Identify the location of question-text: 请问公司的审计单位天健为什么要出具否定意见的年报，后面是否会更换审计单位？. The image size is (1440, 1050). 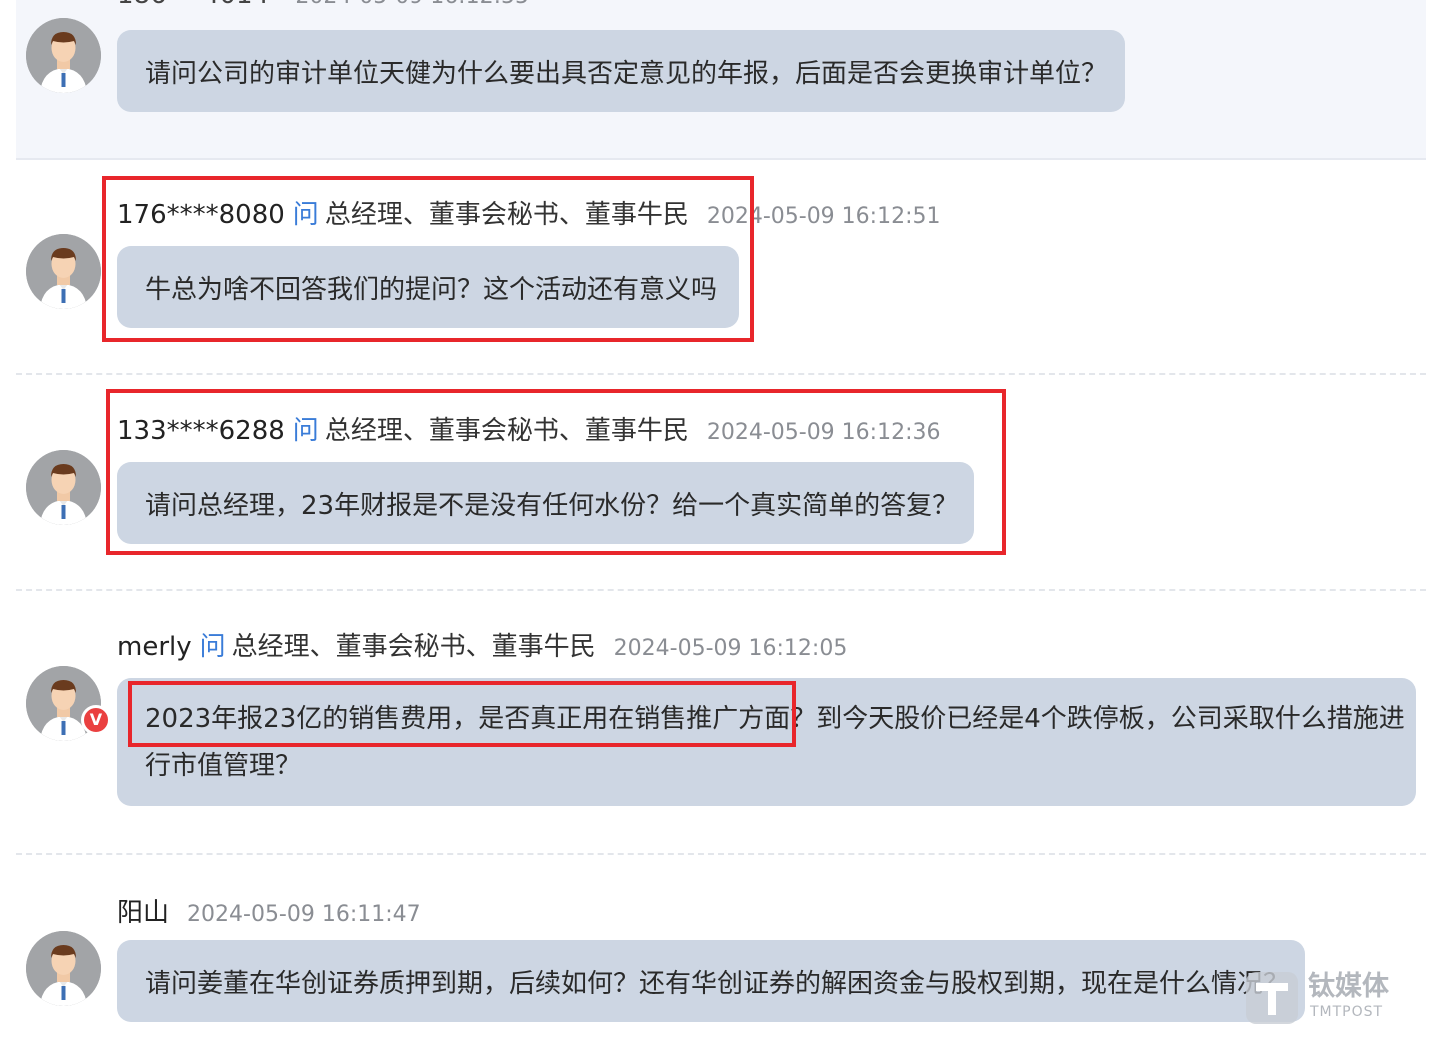
(626, 73).